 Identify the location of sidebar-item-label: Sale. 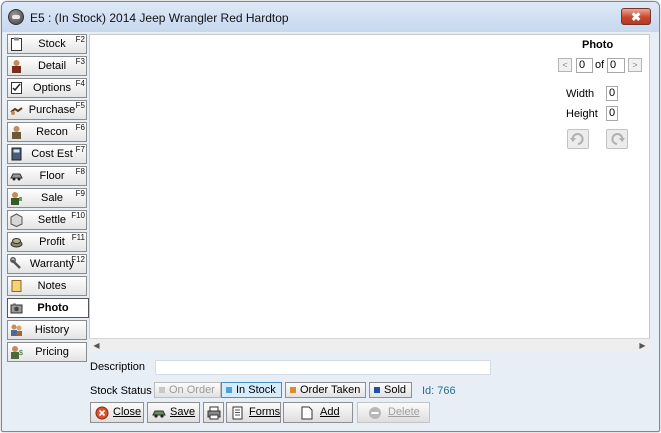
(52, 198).